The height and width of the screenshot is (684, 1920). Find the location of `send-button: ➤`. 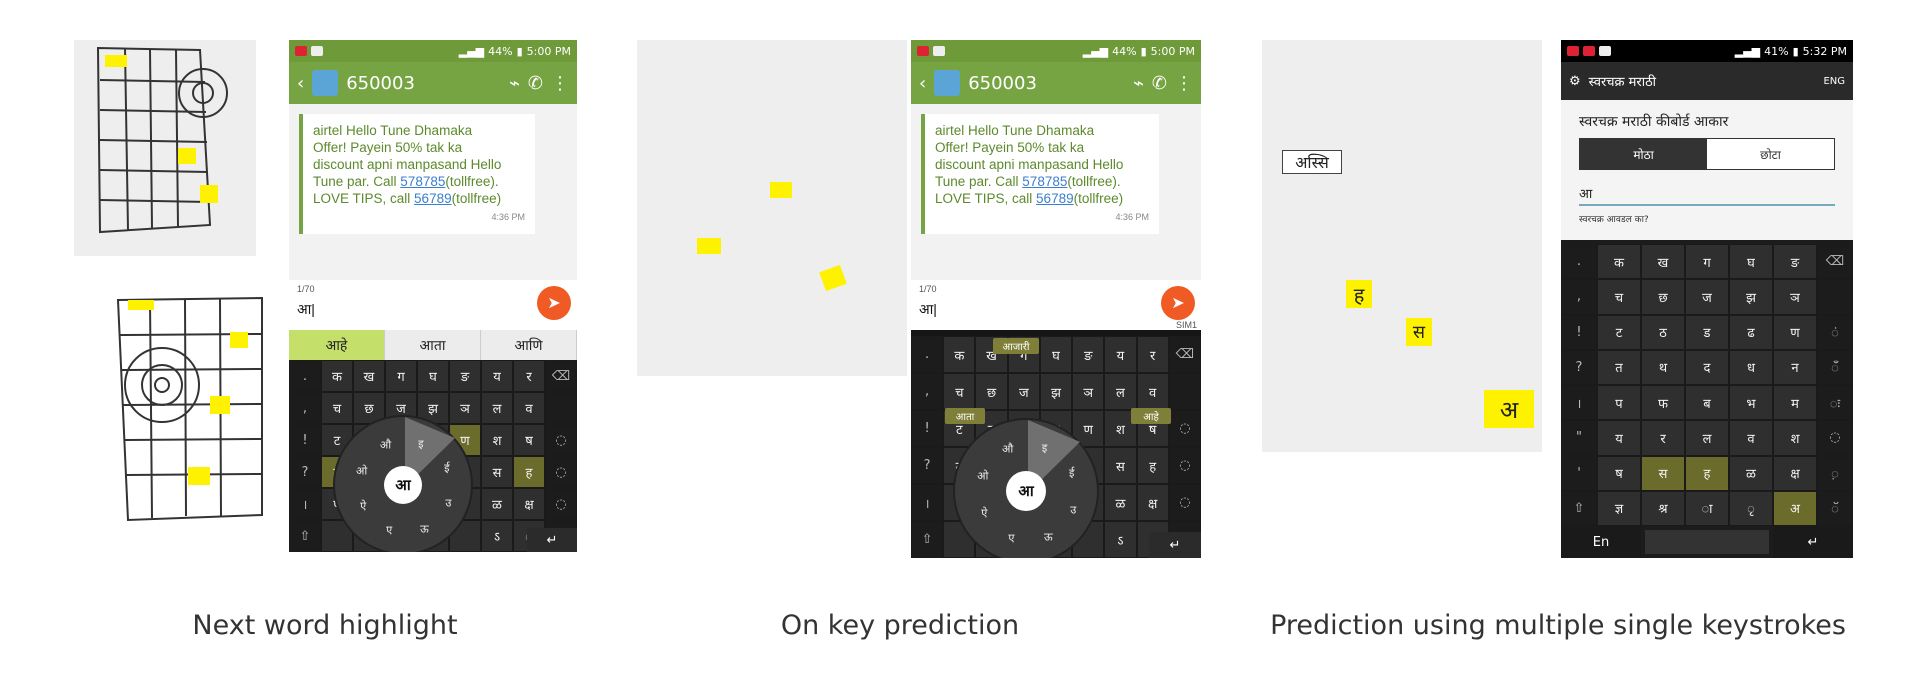

send-button: ➤ is located at coordinates (554, 303).